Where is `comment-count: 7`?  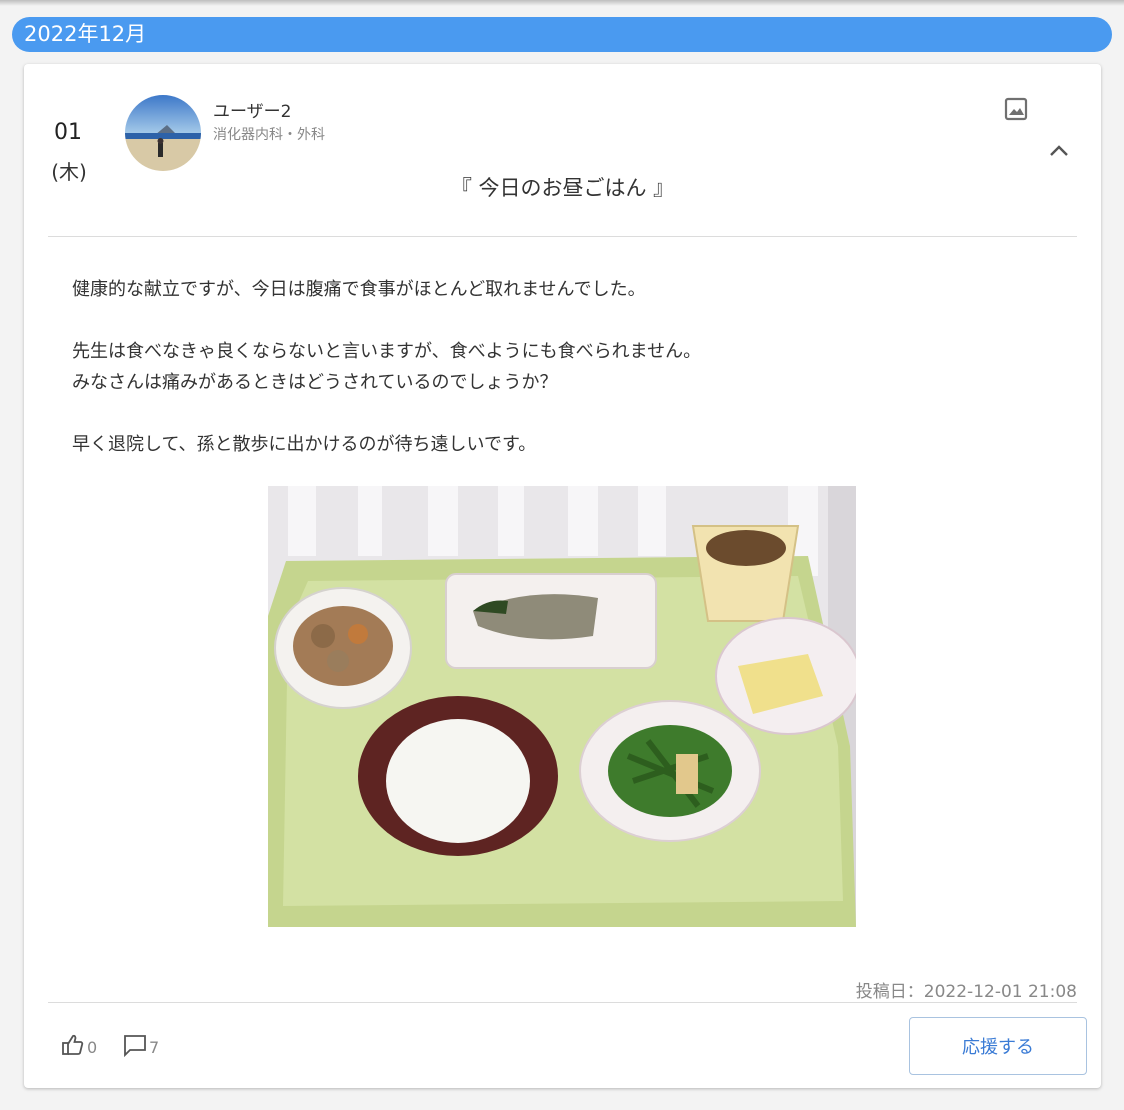 comment-count: 7 is located at coordinates (154, 1047).